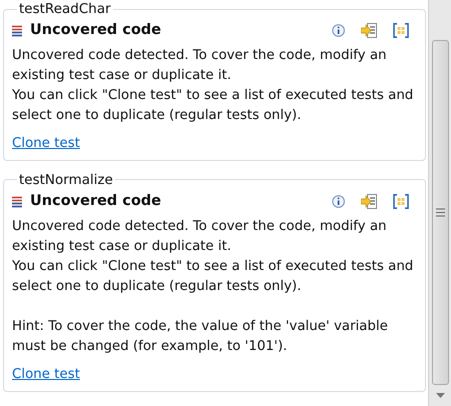 This screenshot has height=406, width=451. Describe the element at coordinates (440, 395) in the screenshot. I see `scroll-down-icon` at that location.